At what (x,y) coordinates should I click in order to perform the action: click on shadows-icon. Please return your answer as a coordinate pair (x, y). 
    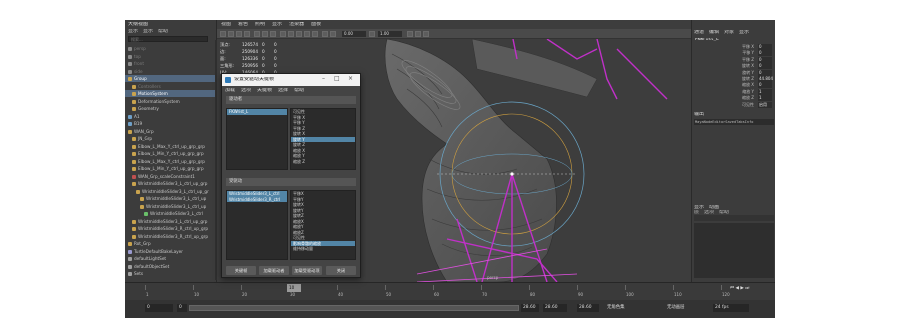
    Looking at the image, I should click on (315, 34).